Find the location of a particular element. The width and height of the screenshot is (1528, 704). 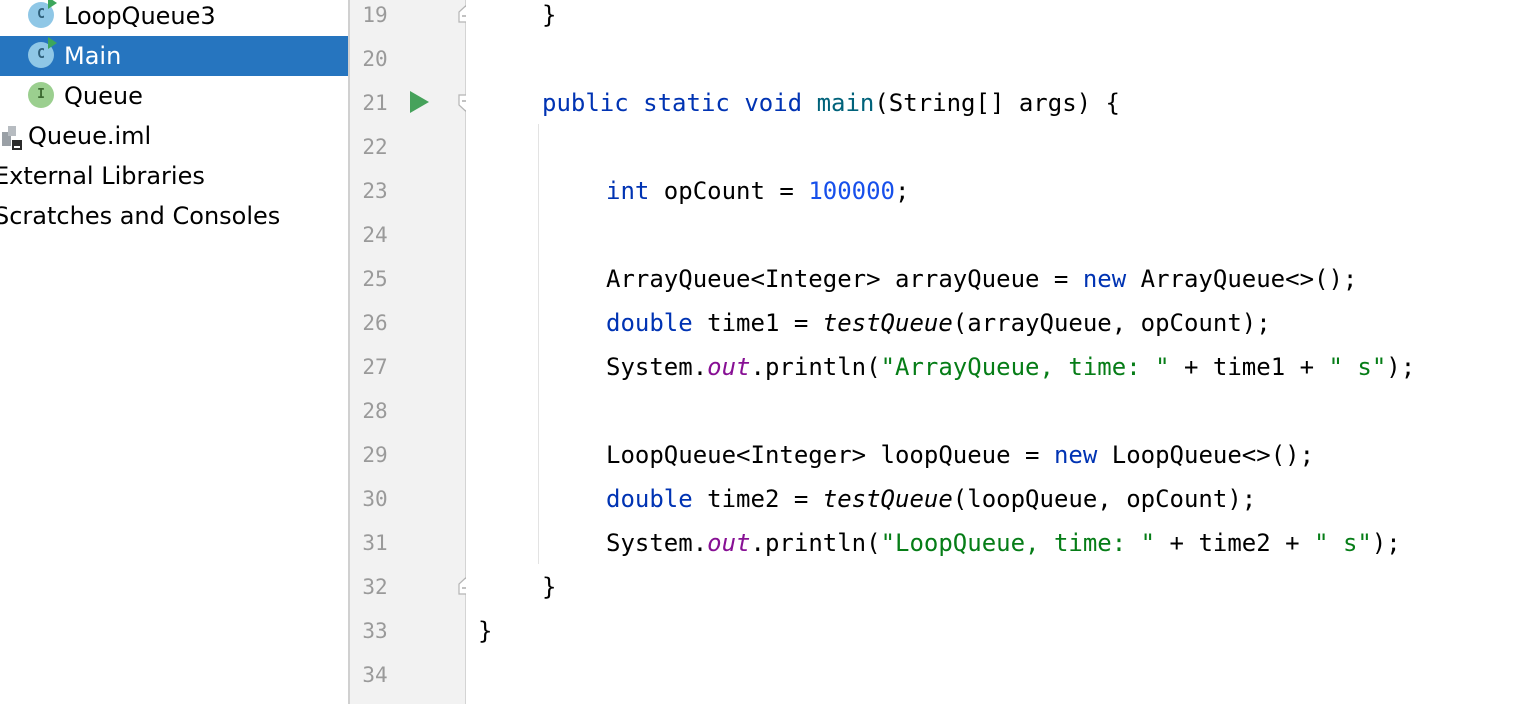

tree-item-scratches-and-consoles: Scratches and Consoles is located at coordinates (174, 216).